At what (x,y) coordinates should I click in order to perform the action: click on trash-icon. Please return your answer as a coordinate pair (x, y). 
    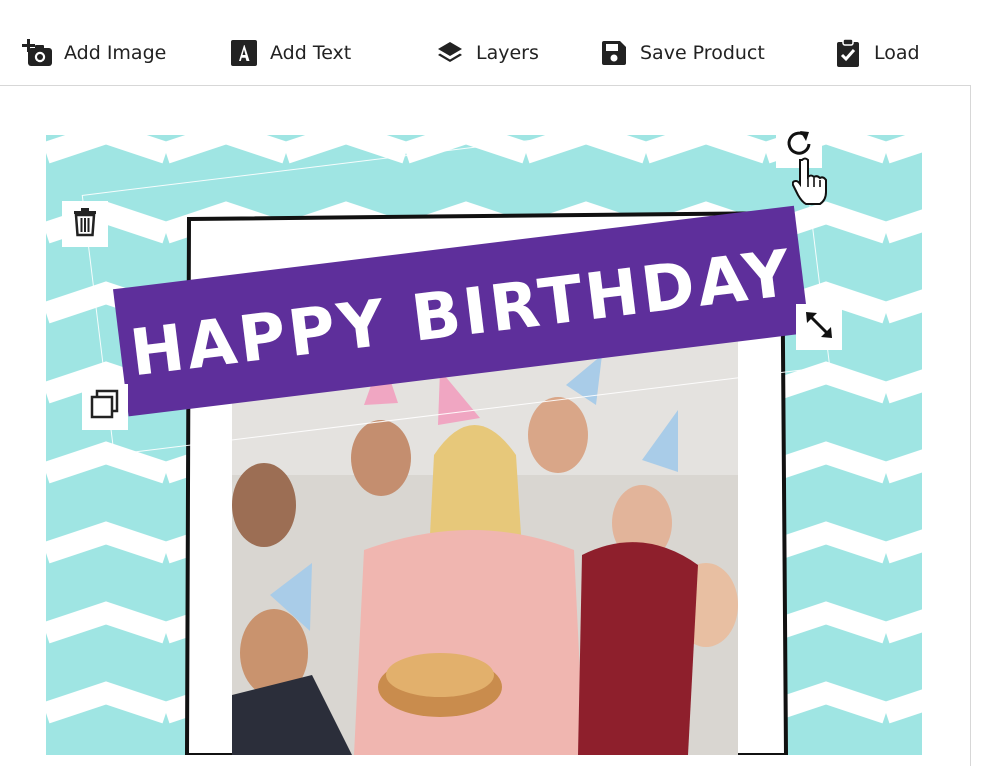
    Looking at the image, I should click on (85, 224).